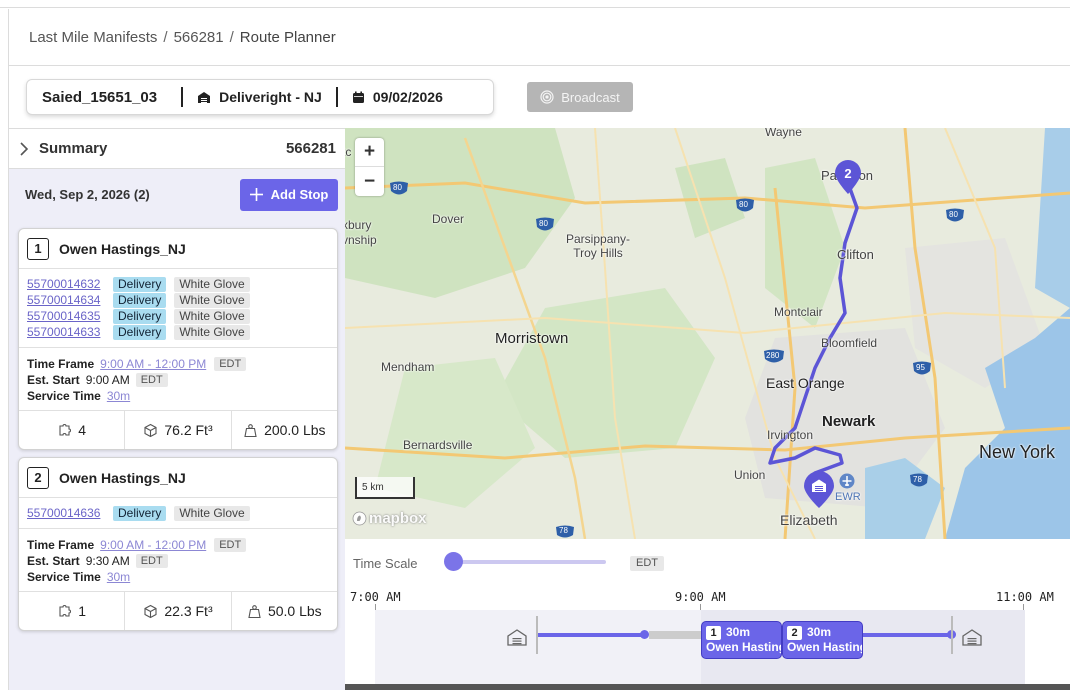 The height and width of the screenshot is (690, 1070). Describe the element at coordinates (295, 430) in the screenshot. I see `weight-value: 200.0 Lbs` at that location.